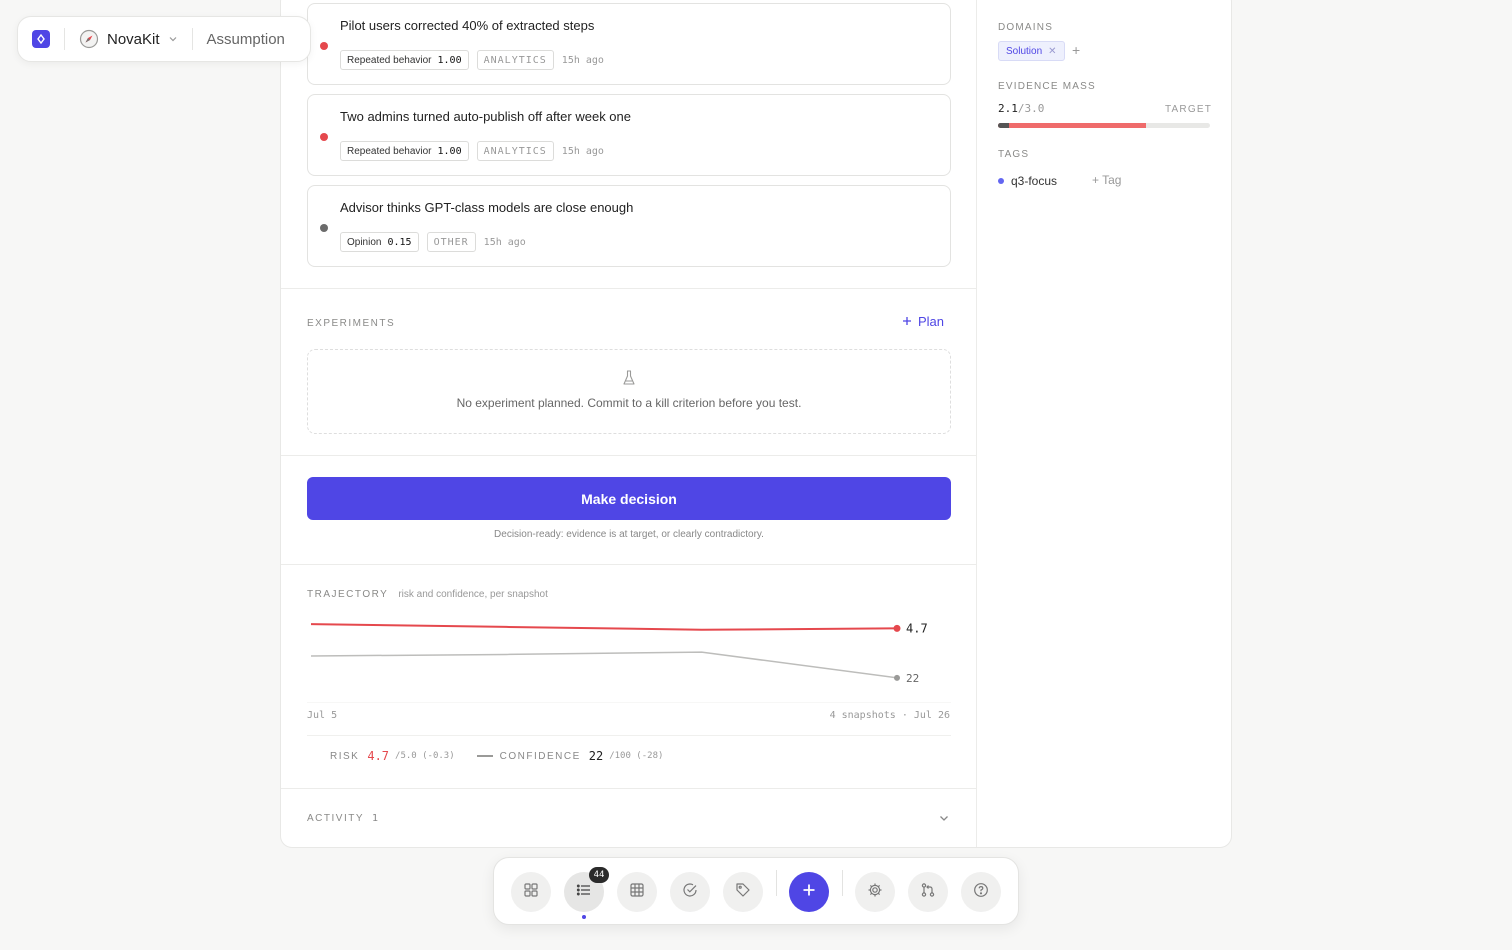 This screenshot has width=1512, height=950. I want to click on check-circle-icon, so click(690, 892).